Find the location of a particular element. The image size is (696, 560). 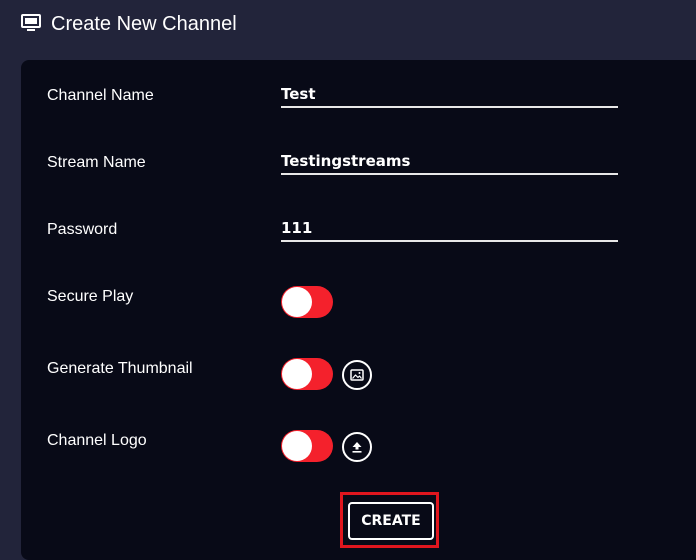

secure-play-toggle is located at coordinates (307, 302).